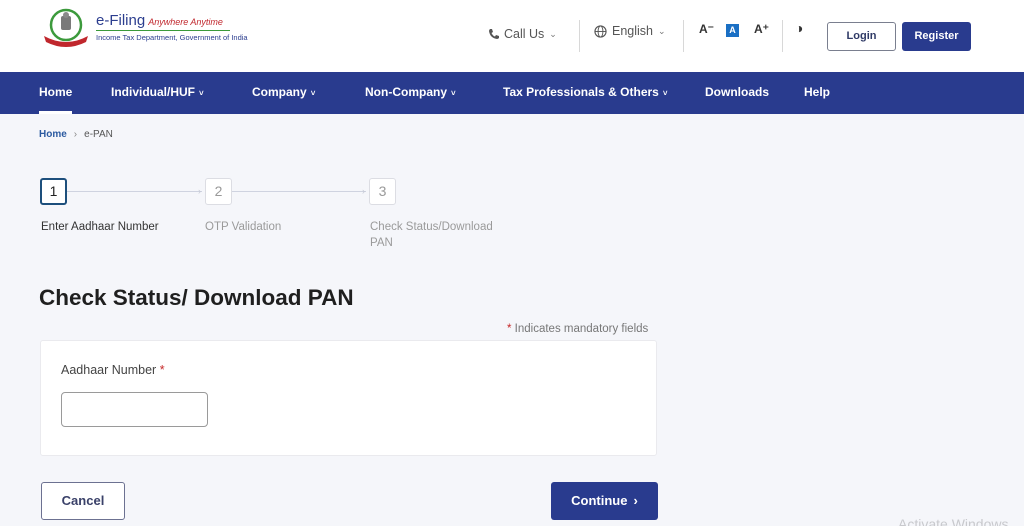 The width and height of the screenshot is (1024, 526). I want to click on nav-item-non-company: Non-Company ˅, so click(410, 93).